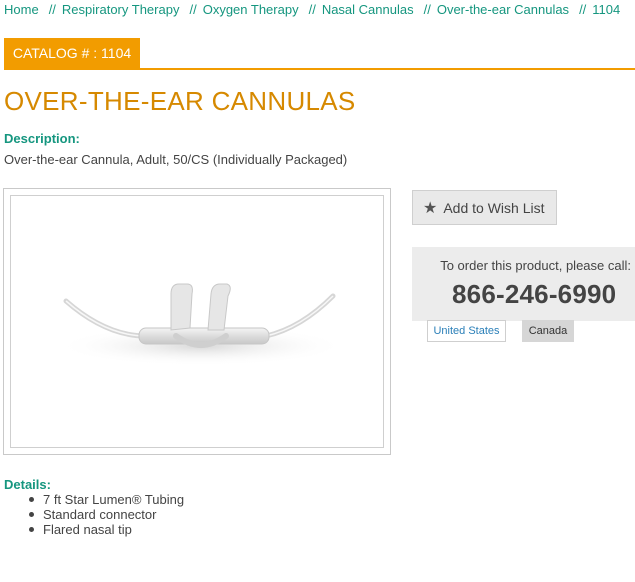 The height and width of the screenshot is (582, 635). Describe the element at coordinates (21, 9) in the screenshot. I see `breadcrumb-home: Home` at that location.